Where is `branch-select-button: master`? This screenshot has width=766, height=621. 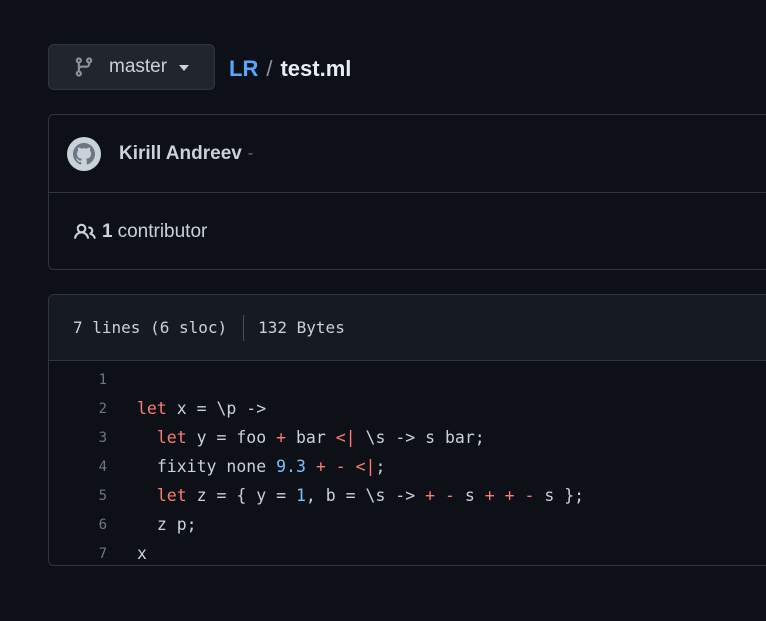
branch-select-button: master is located at coordinates (131, 67).